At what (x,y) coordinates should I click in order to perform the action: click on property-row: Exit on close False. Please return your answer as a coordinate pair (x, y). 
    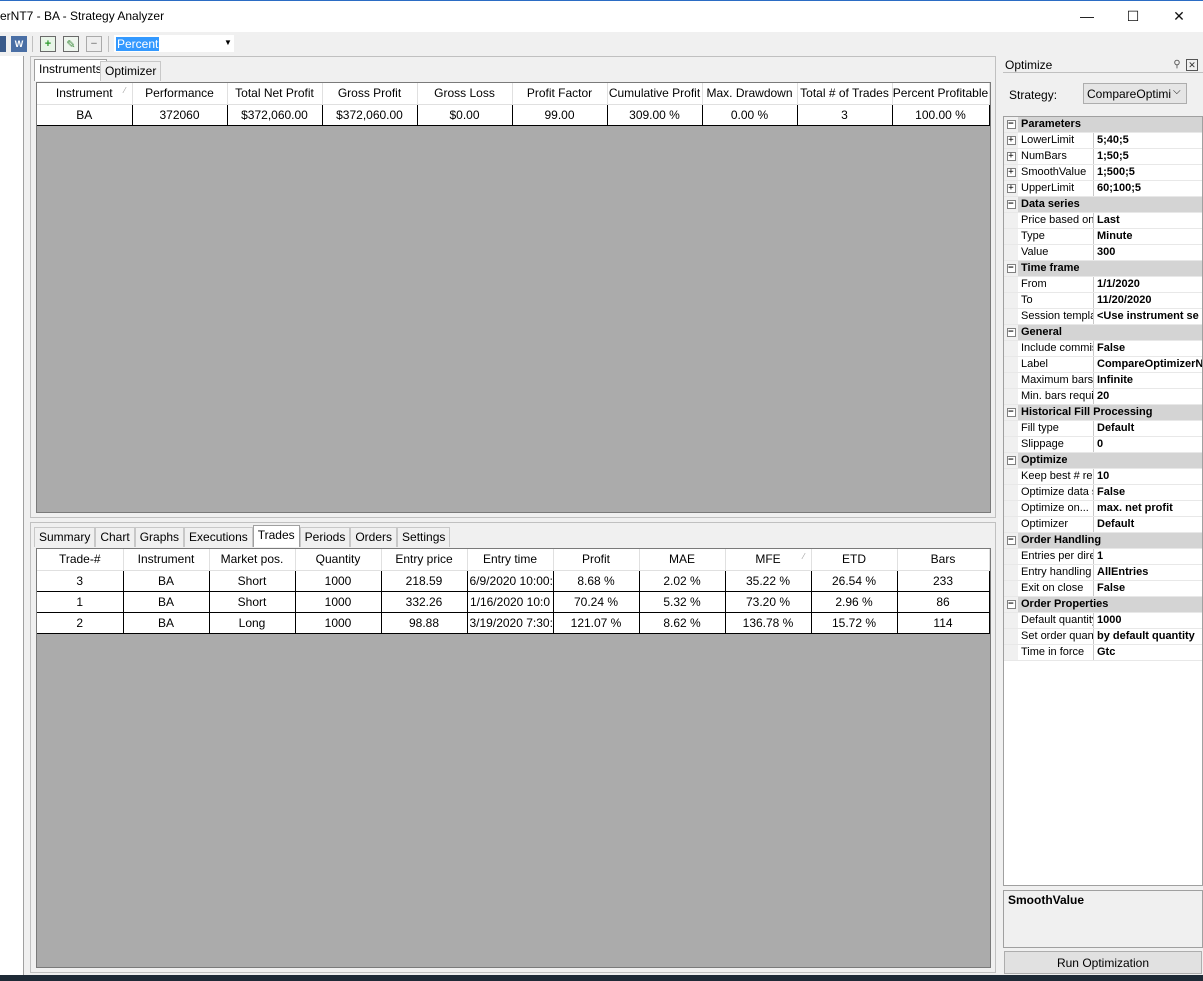
    Looking at the image, I should click on (1103, 589).